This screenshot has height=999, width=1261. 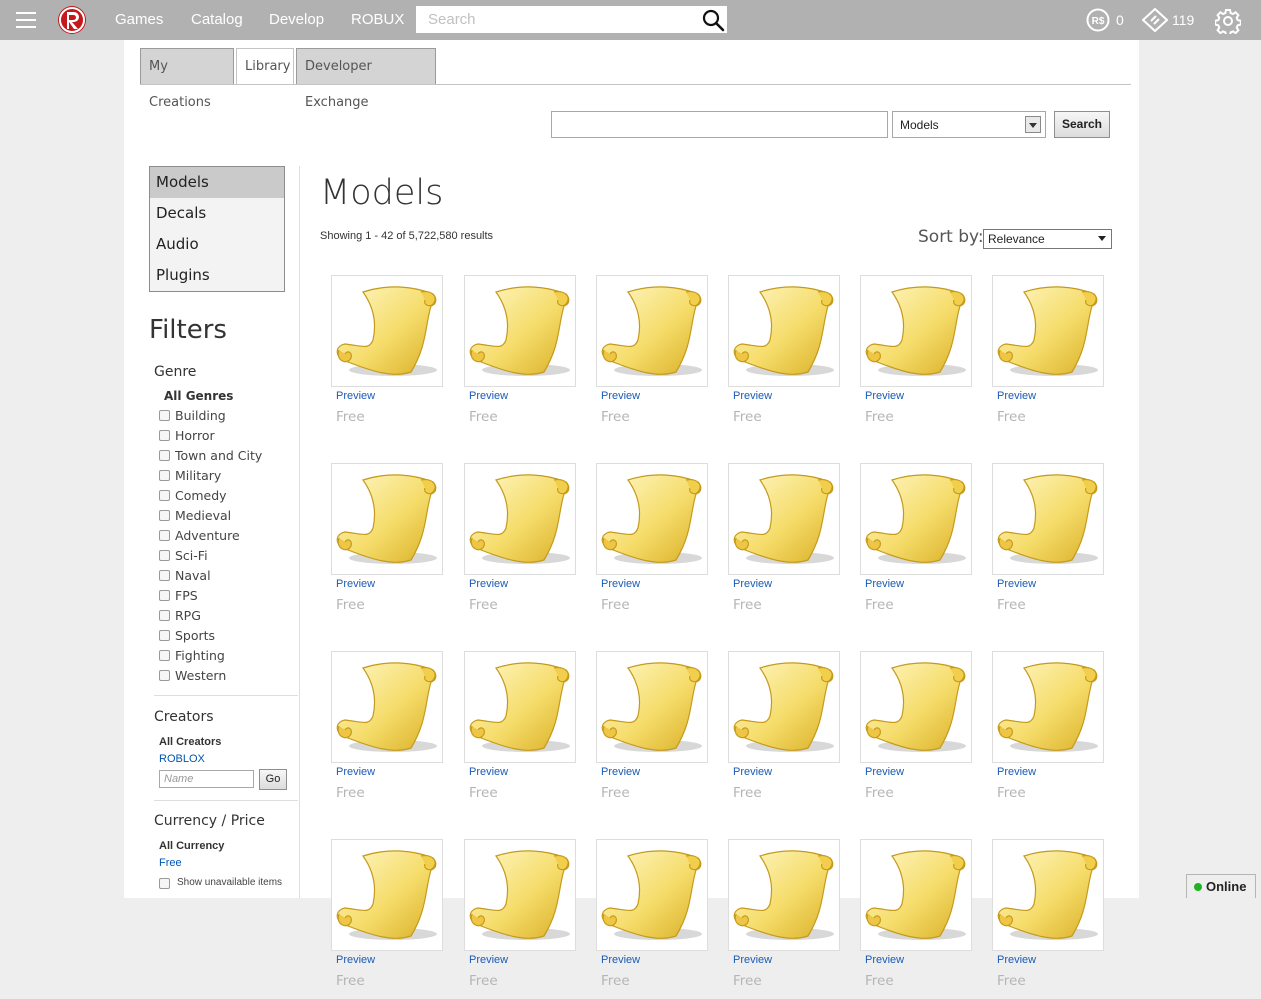 I want to click on hamburger-menu-icon, so click(x=26, y=20).